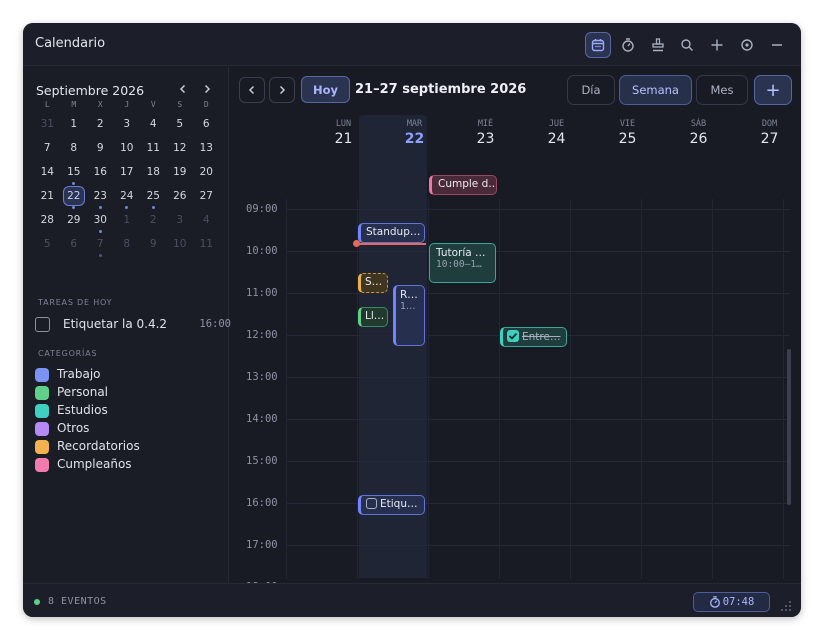 This screenshot has height=640, width=824. I want to click on mini-day-today: 22, so click(74, 197).